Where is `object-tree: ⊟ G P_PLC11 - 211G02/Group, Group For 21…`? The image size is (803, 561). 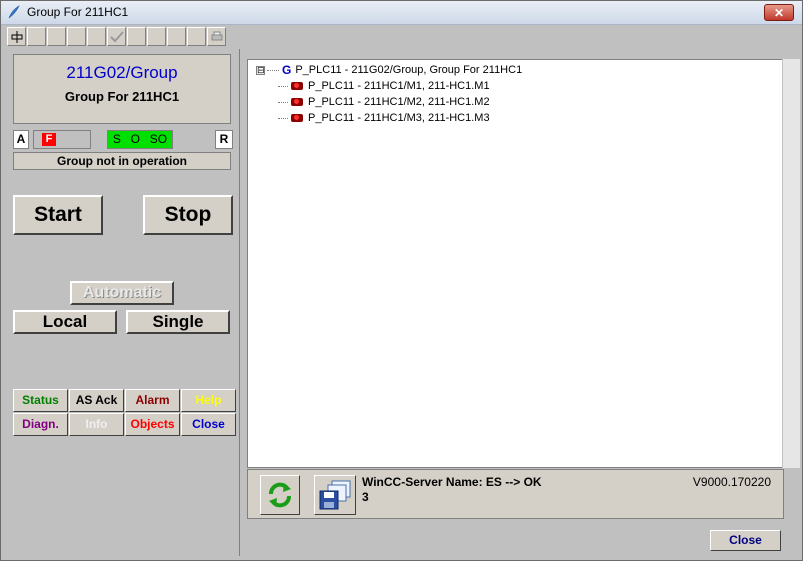
object-tree: ⊟ G P_PLC11 - 211G02/Group, Group For 21… is located at coordinates (389, 94).